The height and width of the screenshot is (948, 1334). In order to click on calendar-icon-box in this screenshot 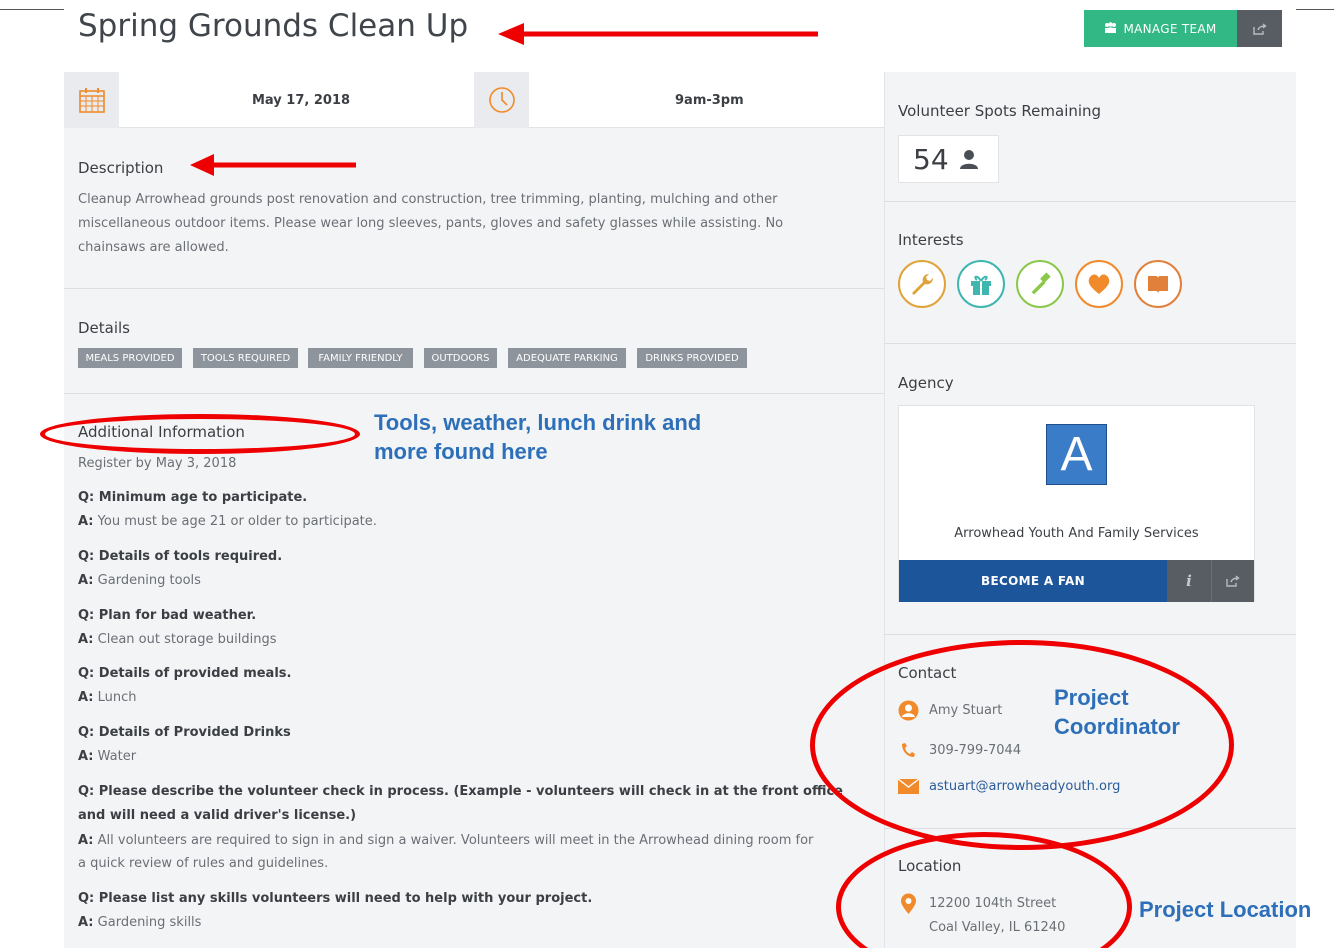, I will do `click(91, 100)`.